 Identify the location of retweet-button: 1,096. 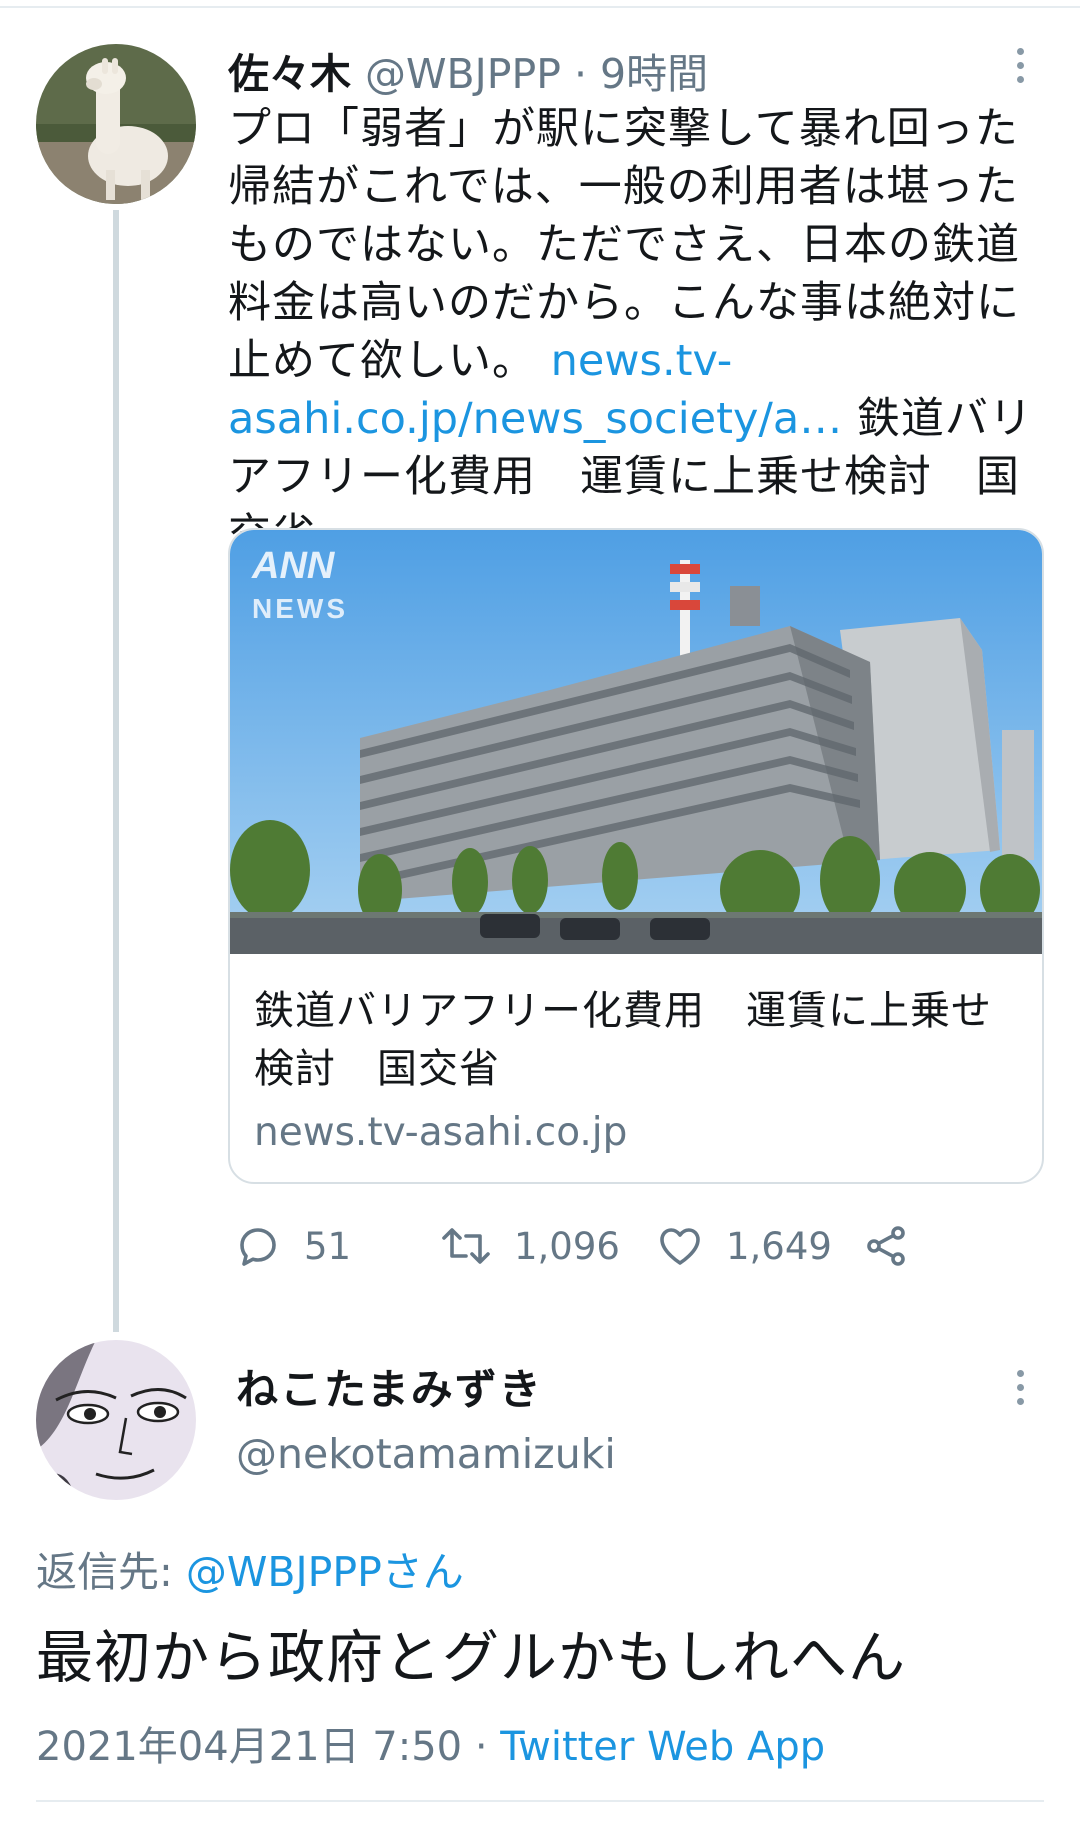
(530, 1246).